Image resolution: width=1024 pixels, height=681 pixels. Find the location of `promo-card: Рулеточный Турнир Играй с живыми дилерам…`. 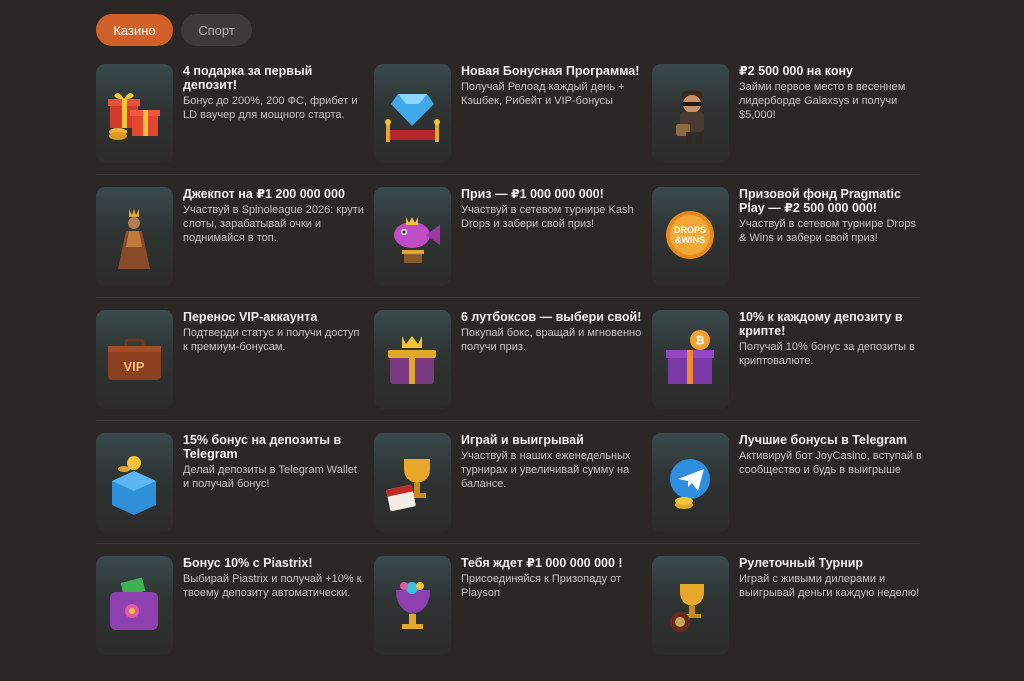

promo-card: Рулеточный Турнир Играй с живыми дилерам… is located at coordinates (787, 606).